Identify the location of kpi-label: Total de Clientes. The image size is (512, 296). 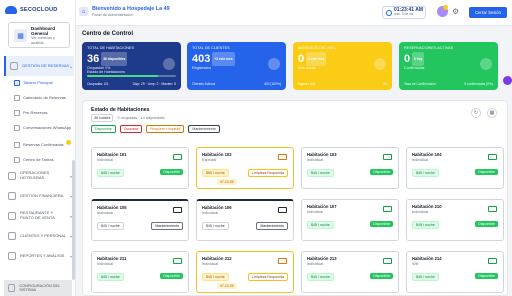
(211, 48).